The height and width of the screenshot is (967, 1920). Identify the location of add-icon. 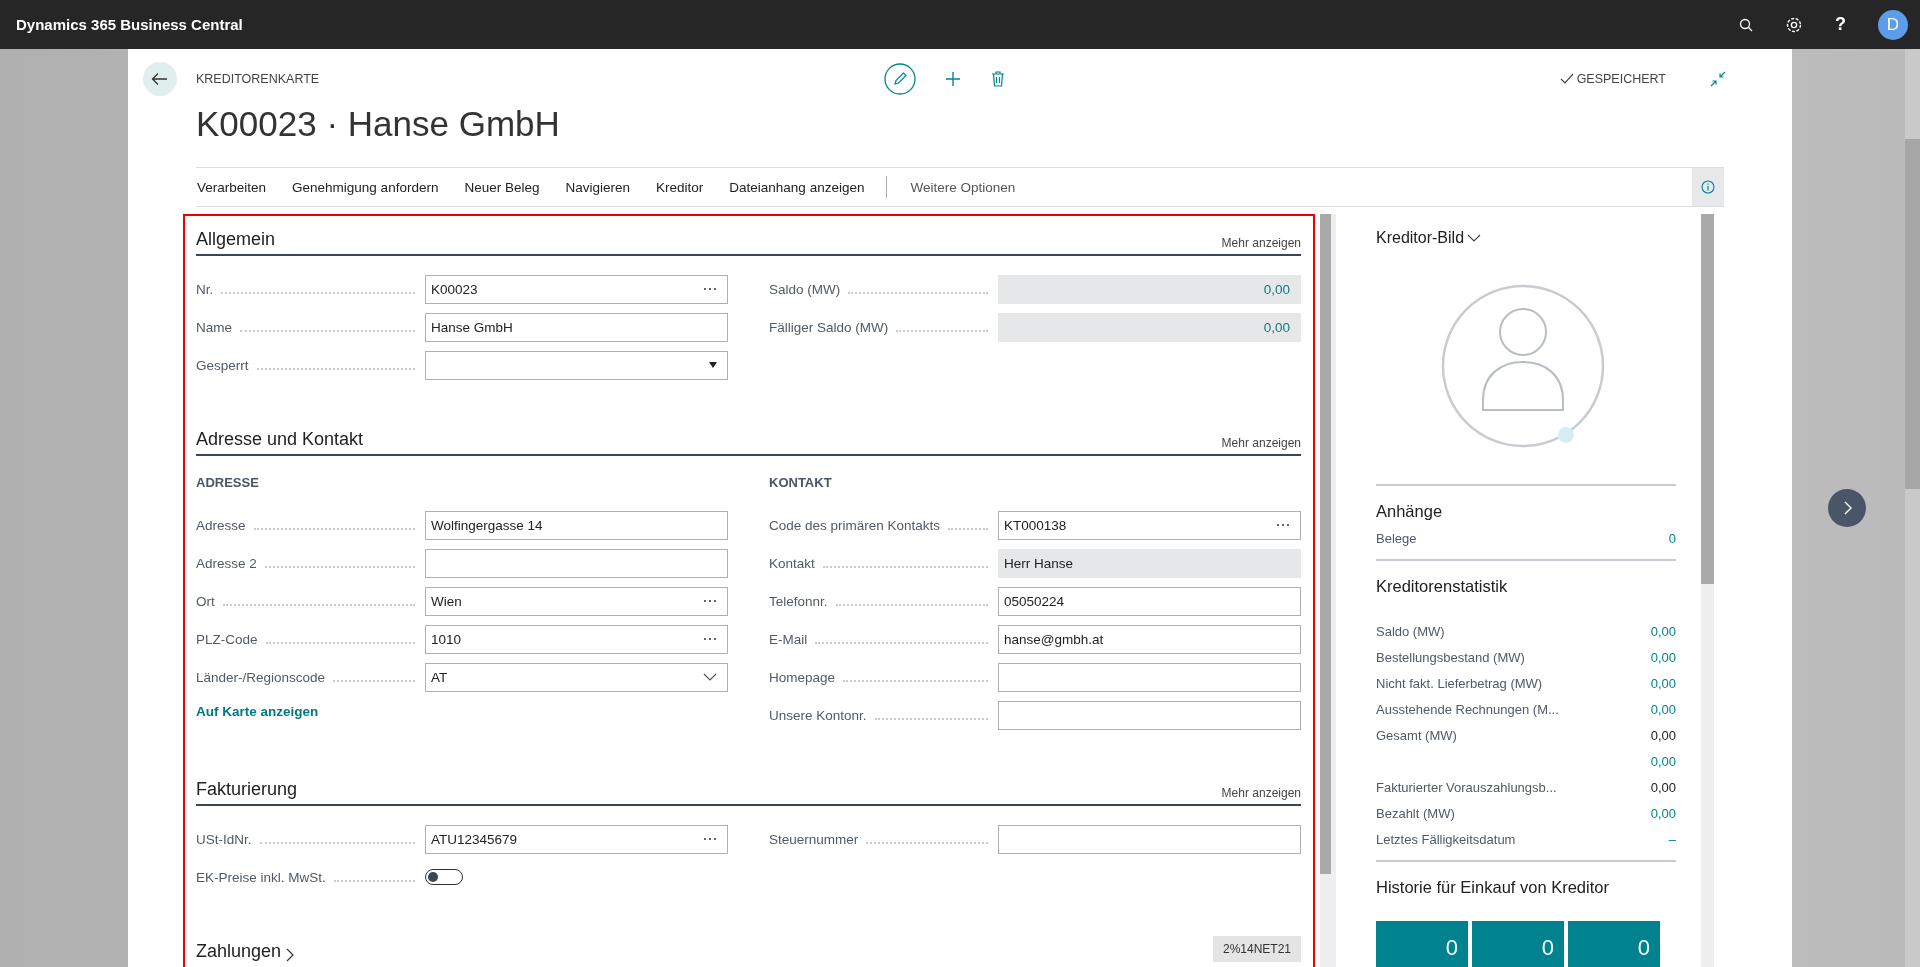
(953, 79).